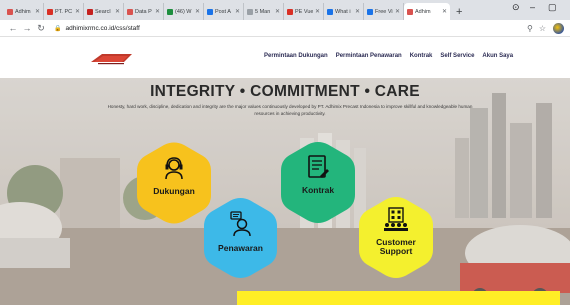 Image resolution: width=570 pixels, height=305 pixels. I want to click on new-tab-button: +, so click(459, 11).